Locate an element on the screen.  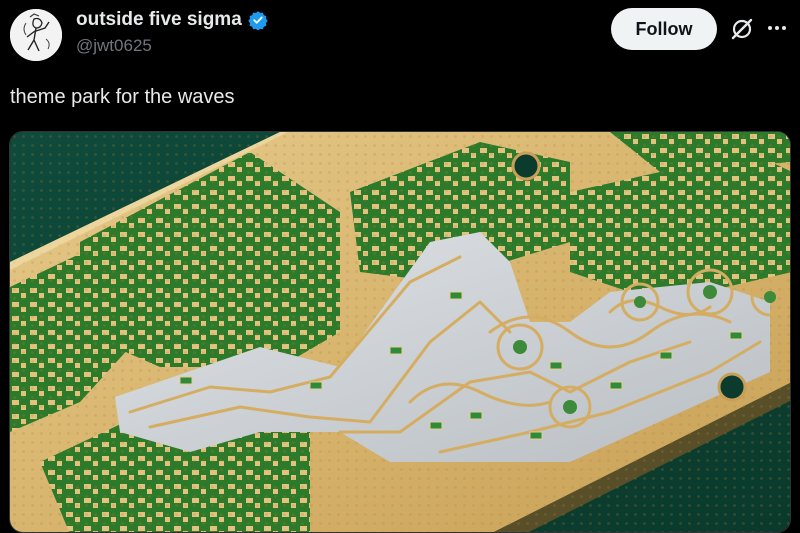
tweet-text: theme park for the waves is located at coordinates (122, 97).